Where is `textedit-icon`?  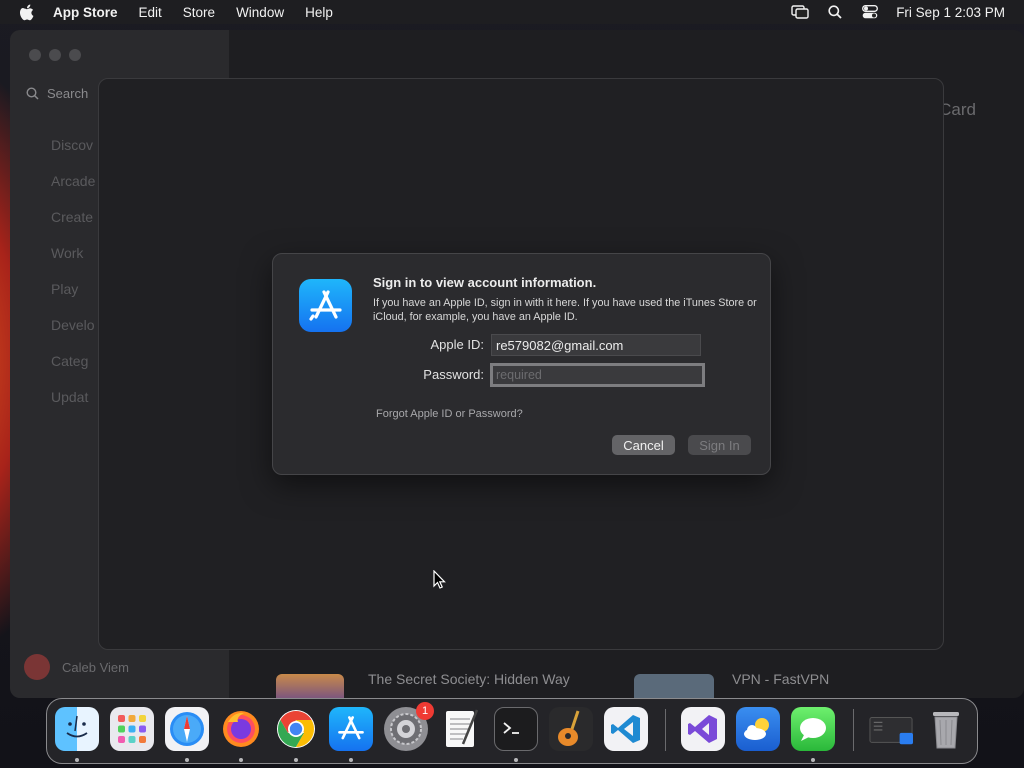
textedit-icon is located at coordinates (461, 729).